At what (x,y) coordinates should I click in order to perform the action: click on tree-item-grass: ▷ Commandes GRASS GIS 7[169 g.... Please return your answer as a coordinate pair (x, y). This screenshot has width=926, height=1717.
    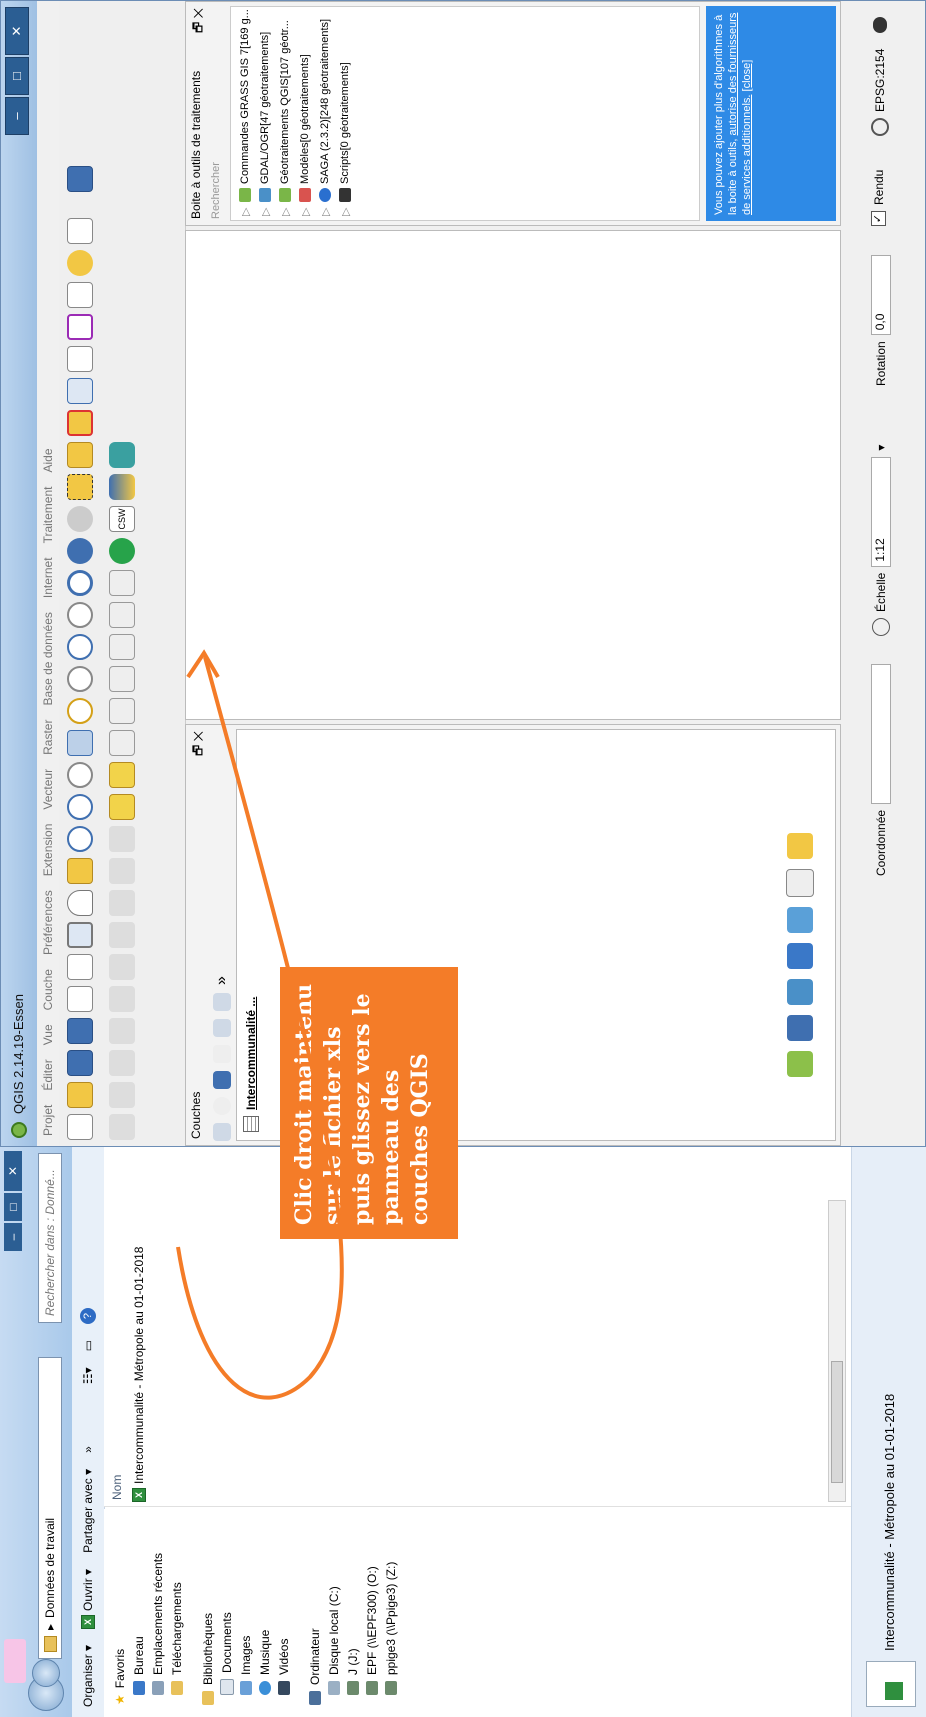
    Looking at the image, I should click on (245, 113).